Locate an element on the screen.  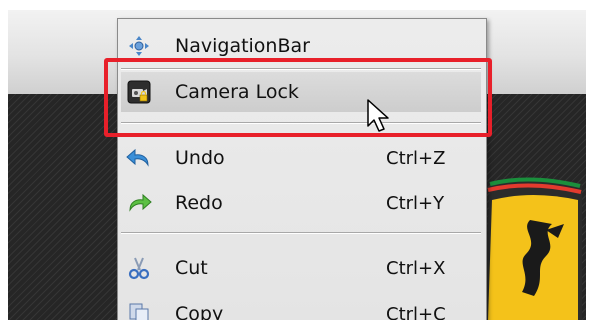
mouse-pointer-icon is located at coordinates (378, 115).